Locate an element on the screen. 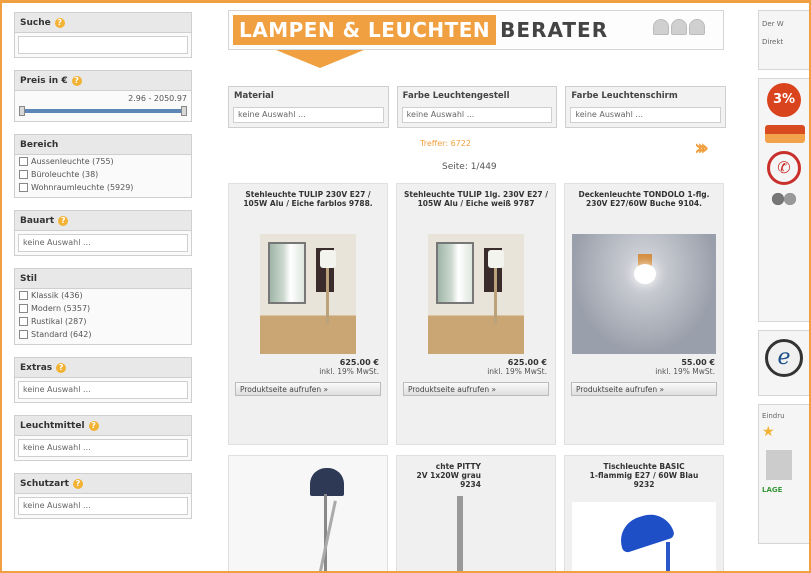 This screenshot has width=811, height=573. stil-option-label: Modern (5357) is located at coordinates (61, 308).